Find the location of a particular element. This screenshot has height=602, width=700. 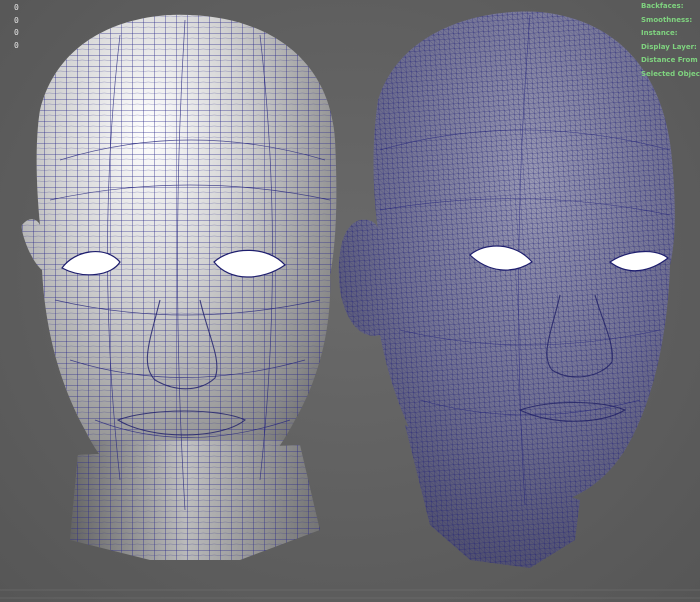

hud-label-distance: Distance From C is located at coordinates (670, 60).